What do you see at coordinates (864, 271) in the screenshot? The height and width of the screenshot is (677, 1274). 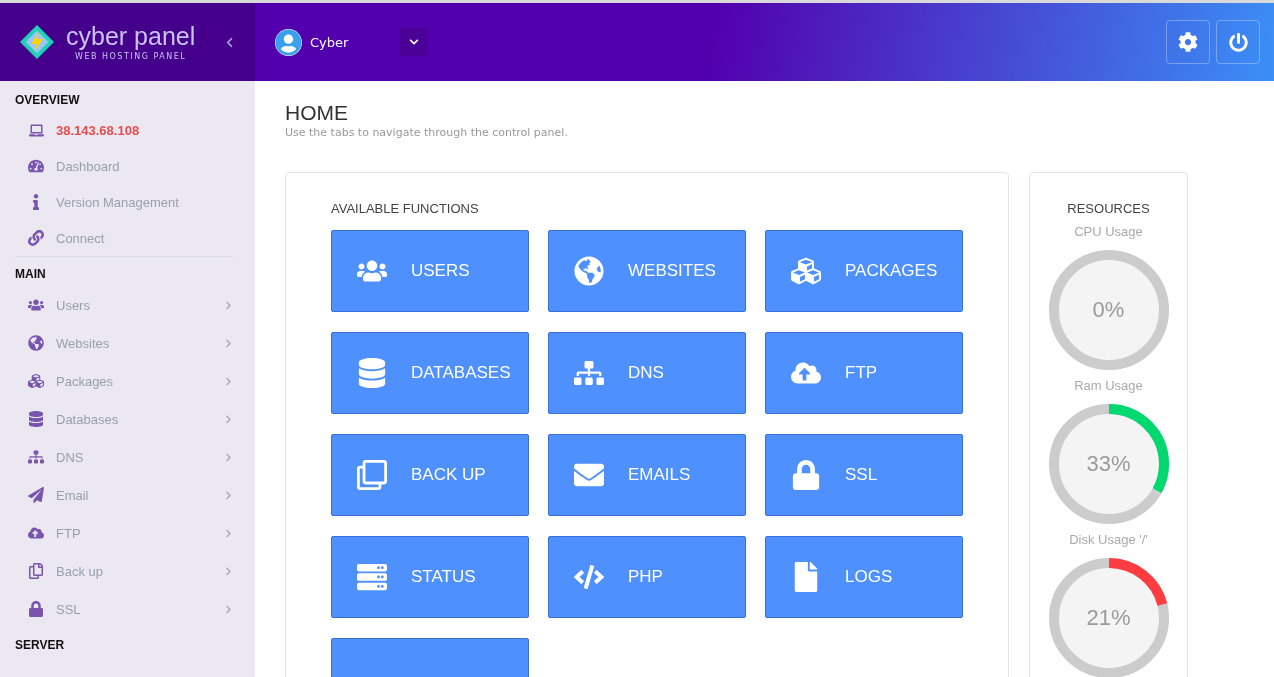 I see `function-tile: PACKAGES` at bounding box center [864, 271].